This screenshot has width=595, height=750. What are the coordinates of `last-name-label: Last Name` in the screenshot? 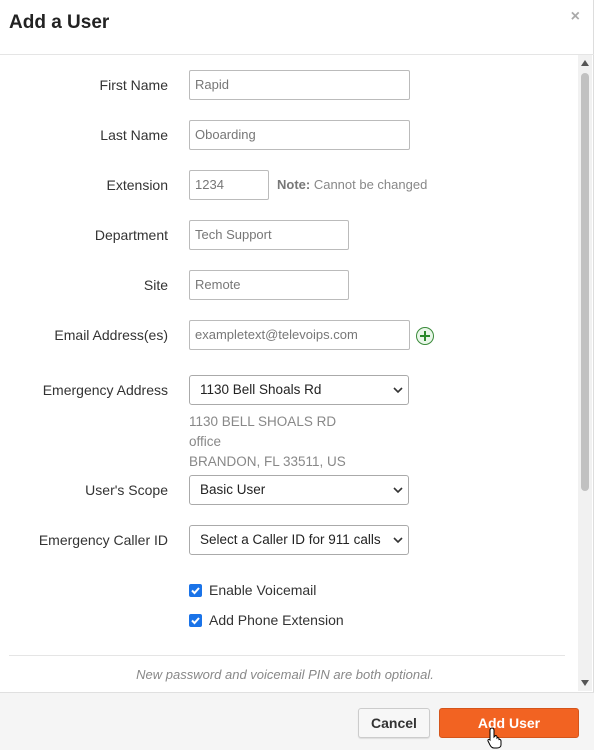 It's located at (134, 135).